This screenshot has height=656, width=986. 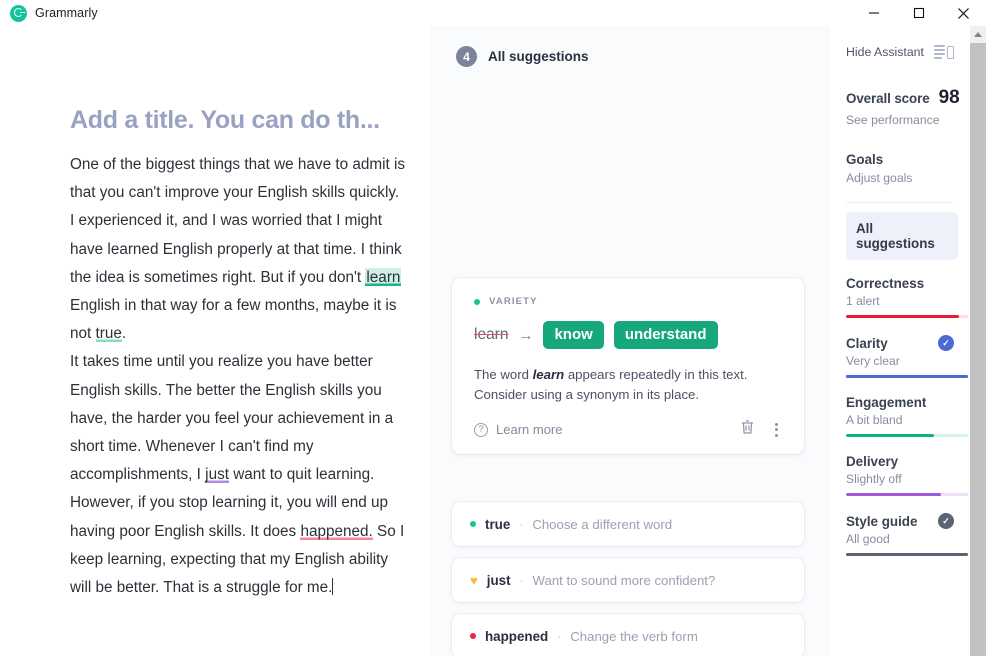 I want to click on check-circle-icon: ✓, so click(x=946, y=521).